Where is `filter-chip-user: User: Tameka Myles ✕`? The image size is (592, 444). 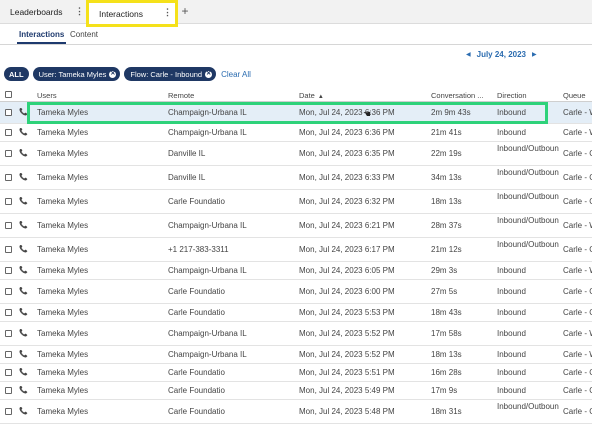
filter-chip-user: User: Tameka Myles ✕ is located at coordinates (76, 74).